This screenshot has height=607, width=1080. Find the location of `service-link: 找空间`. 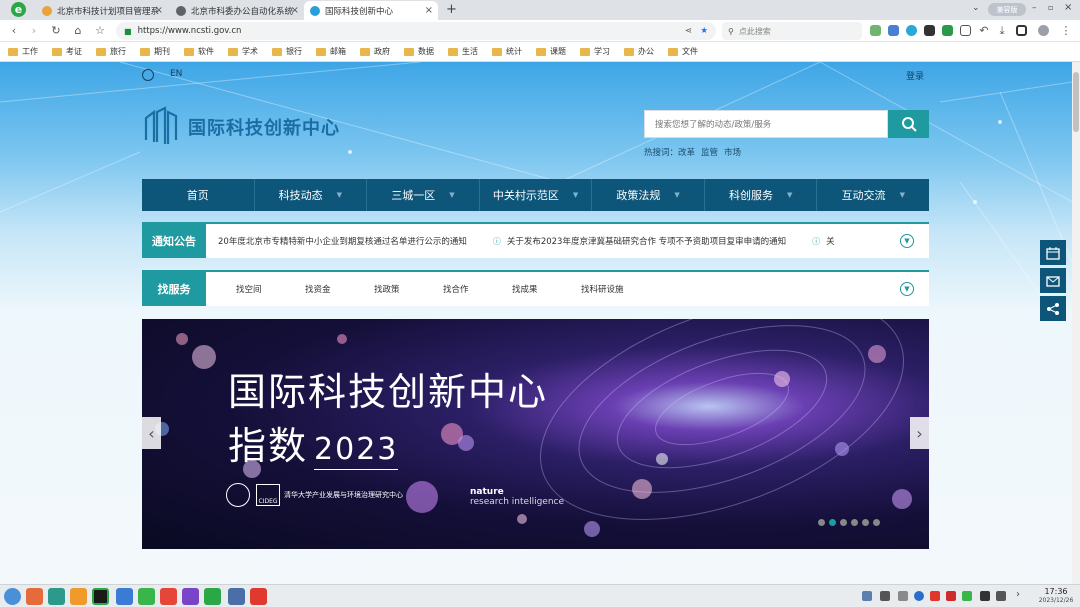

service-link: 找空间 is located at coordinates (270, 289).